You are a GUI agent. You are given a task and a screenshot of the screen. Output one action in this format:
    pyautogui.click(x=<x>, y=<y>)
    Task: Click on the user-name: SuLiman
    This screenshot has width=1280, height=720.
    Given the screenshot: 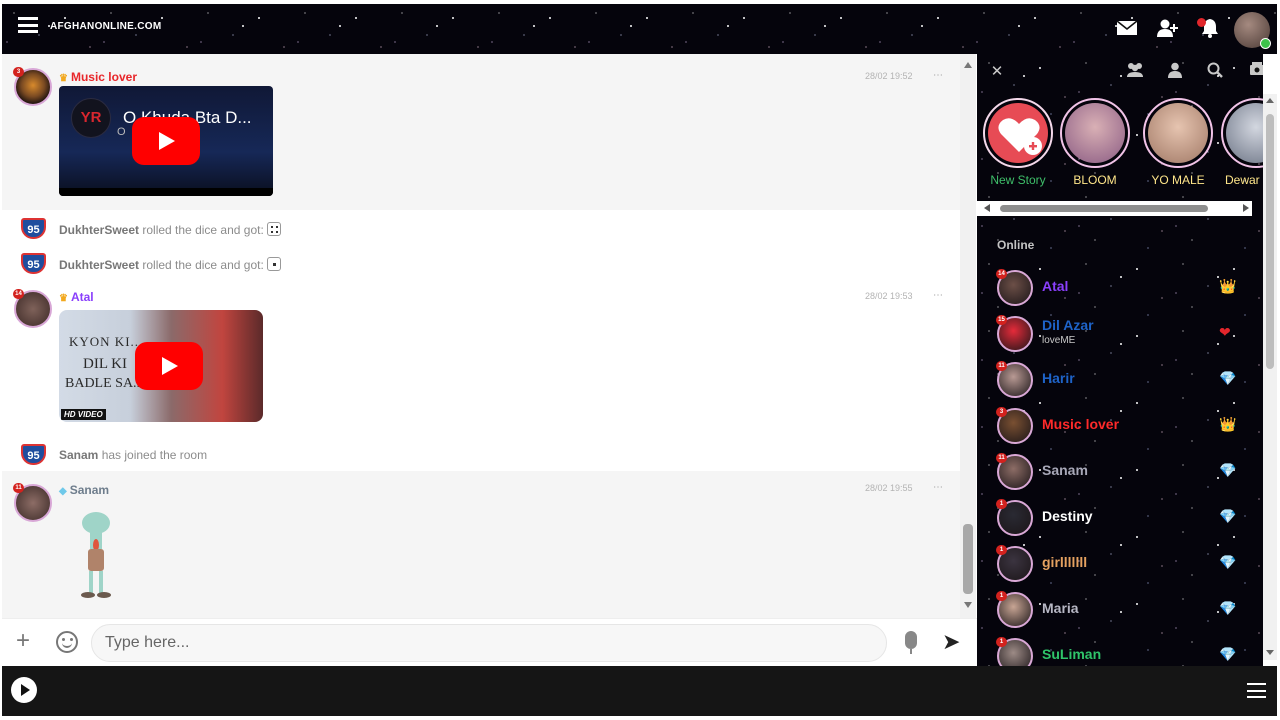 What is the action you would take?
    pyautogui.click(x=1071, y=654)
    